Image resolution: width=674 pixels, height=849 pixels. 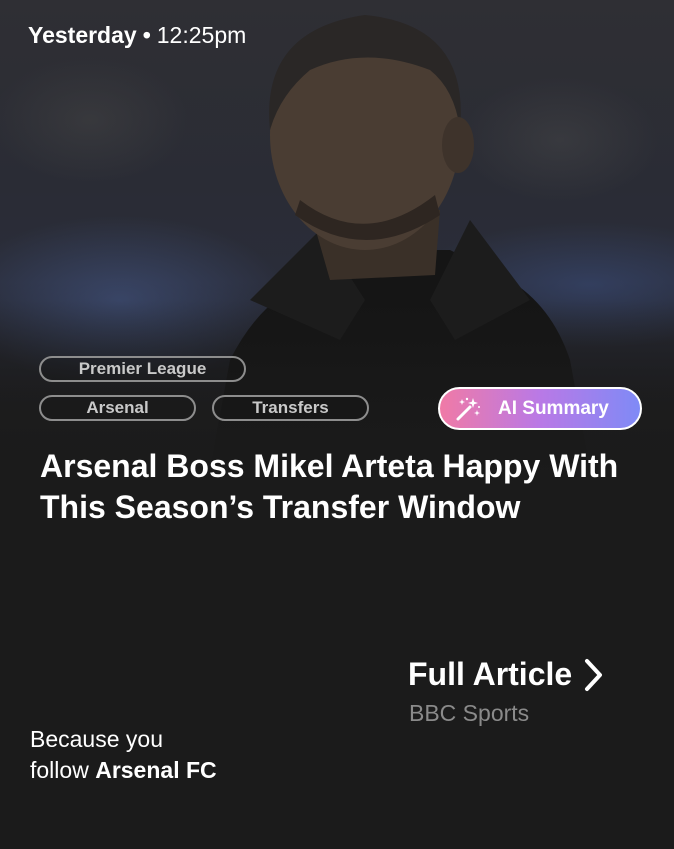 What do you see at coordinates (553, 408) in the screenshot?
I see `ai-summary-label: AI Summary` at bounding box center [553, 408].